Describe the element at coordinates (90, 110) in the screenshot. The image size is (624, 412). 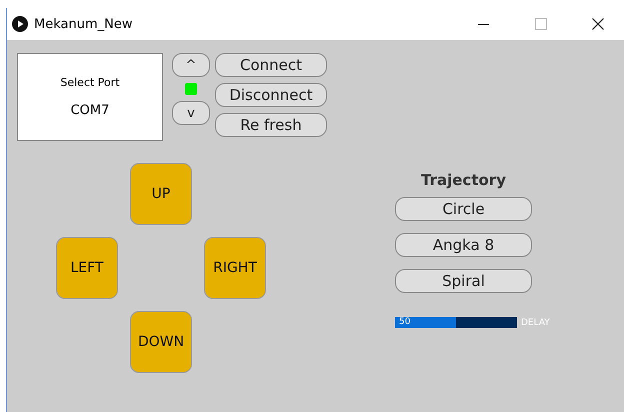
I see `port-value: COM7` at that location.